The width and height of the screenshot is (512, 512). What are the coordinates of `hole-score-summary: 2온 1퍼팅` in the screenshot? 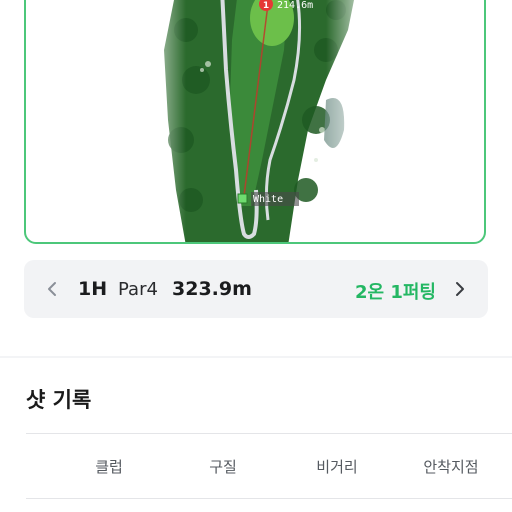 It's located at (395, 292).